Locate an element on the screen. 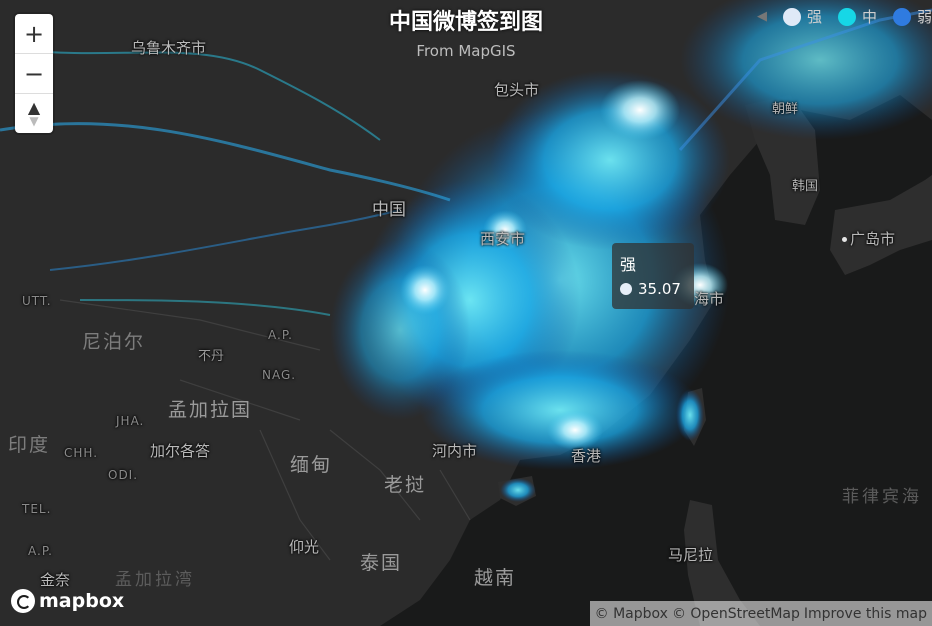 Image resolution: width=932 pixels, height=626 pixels. mapbox-logo-icon is located at coordinates (23, 601).